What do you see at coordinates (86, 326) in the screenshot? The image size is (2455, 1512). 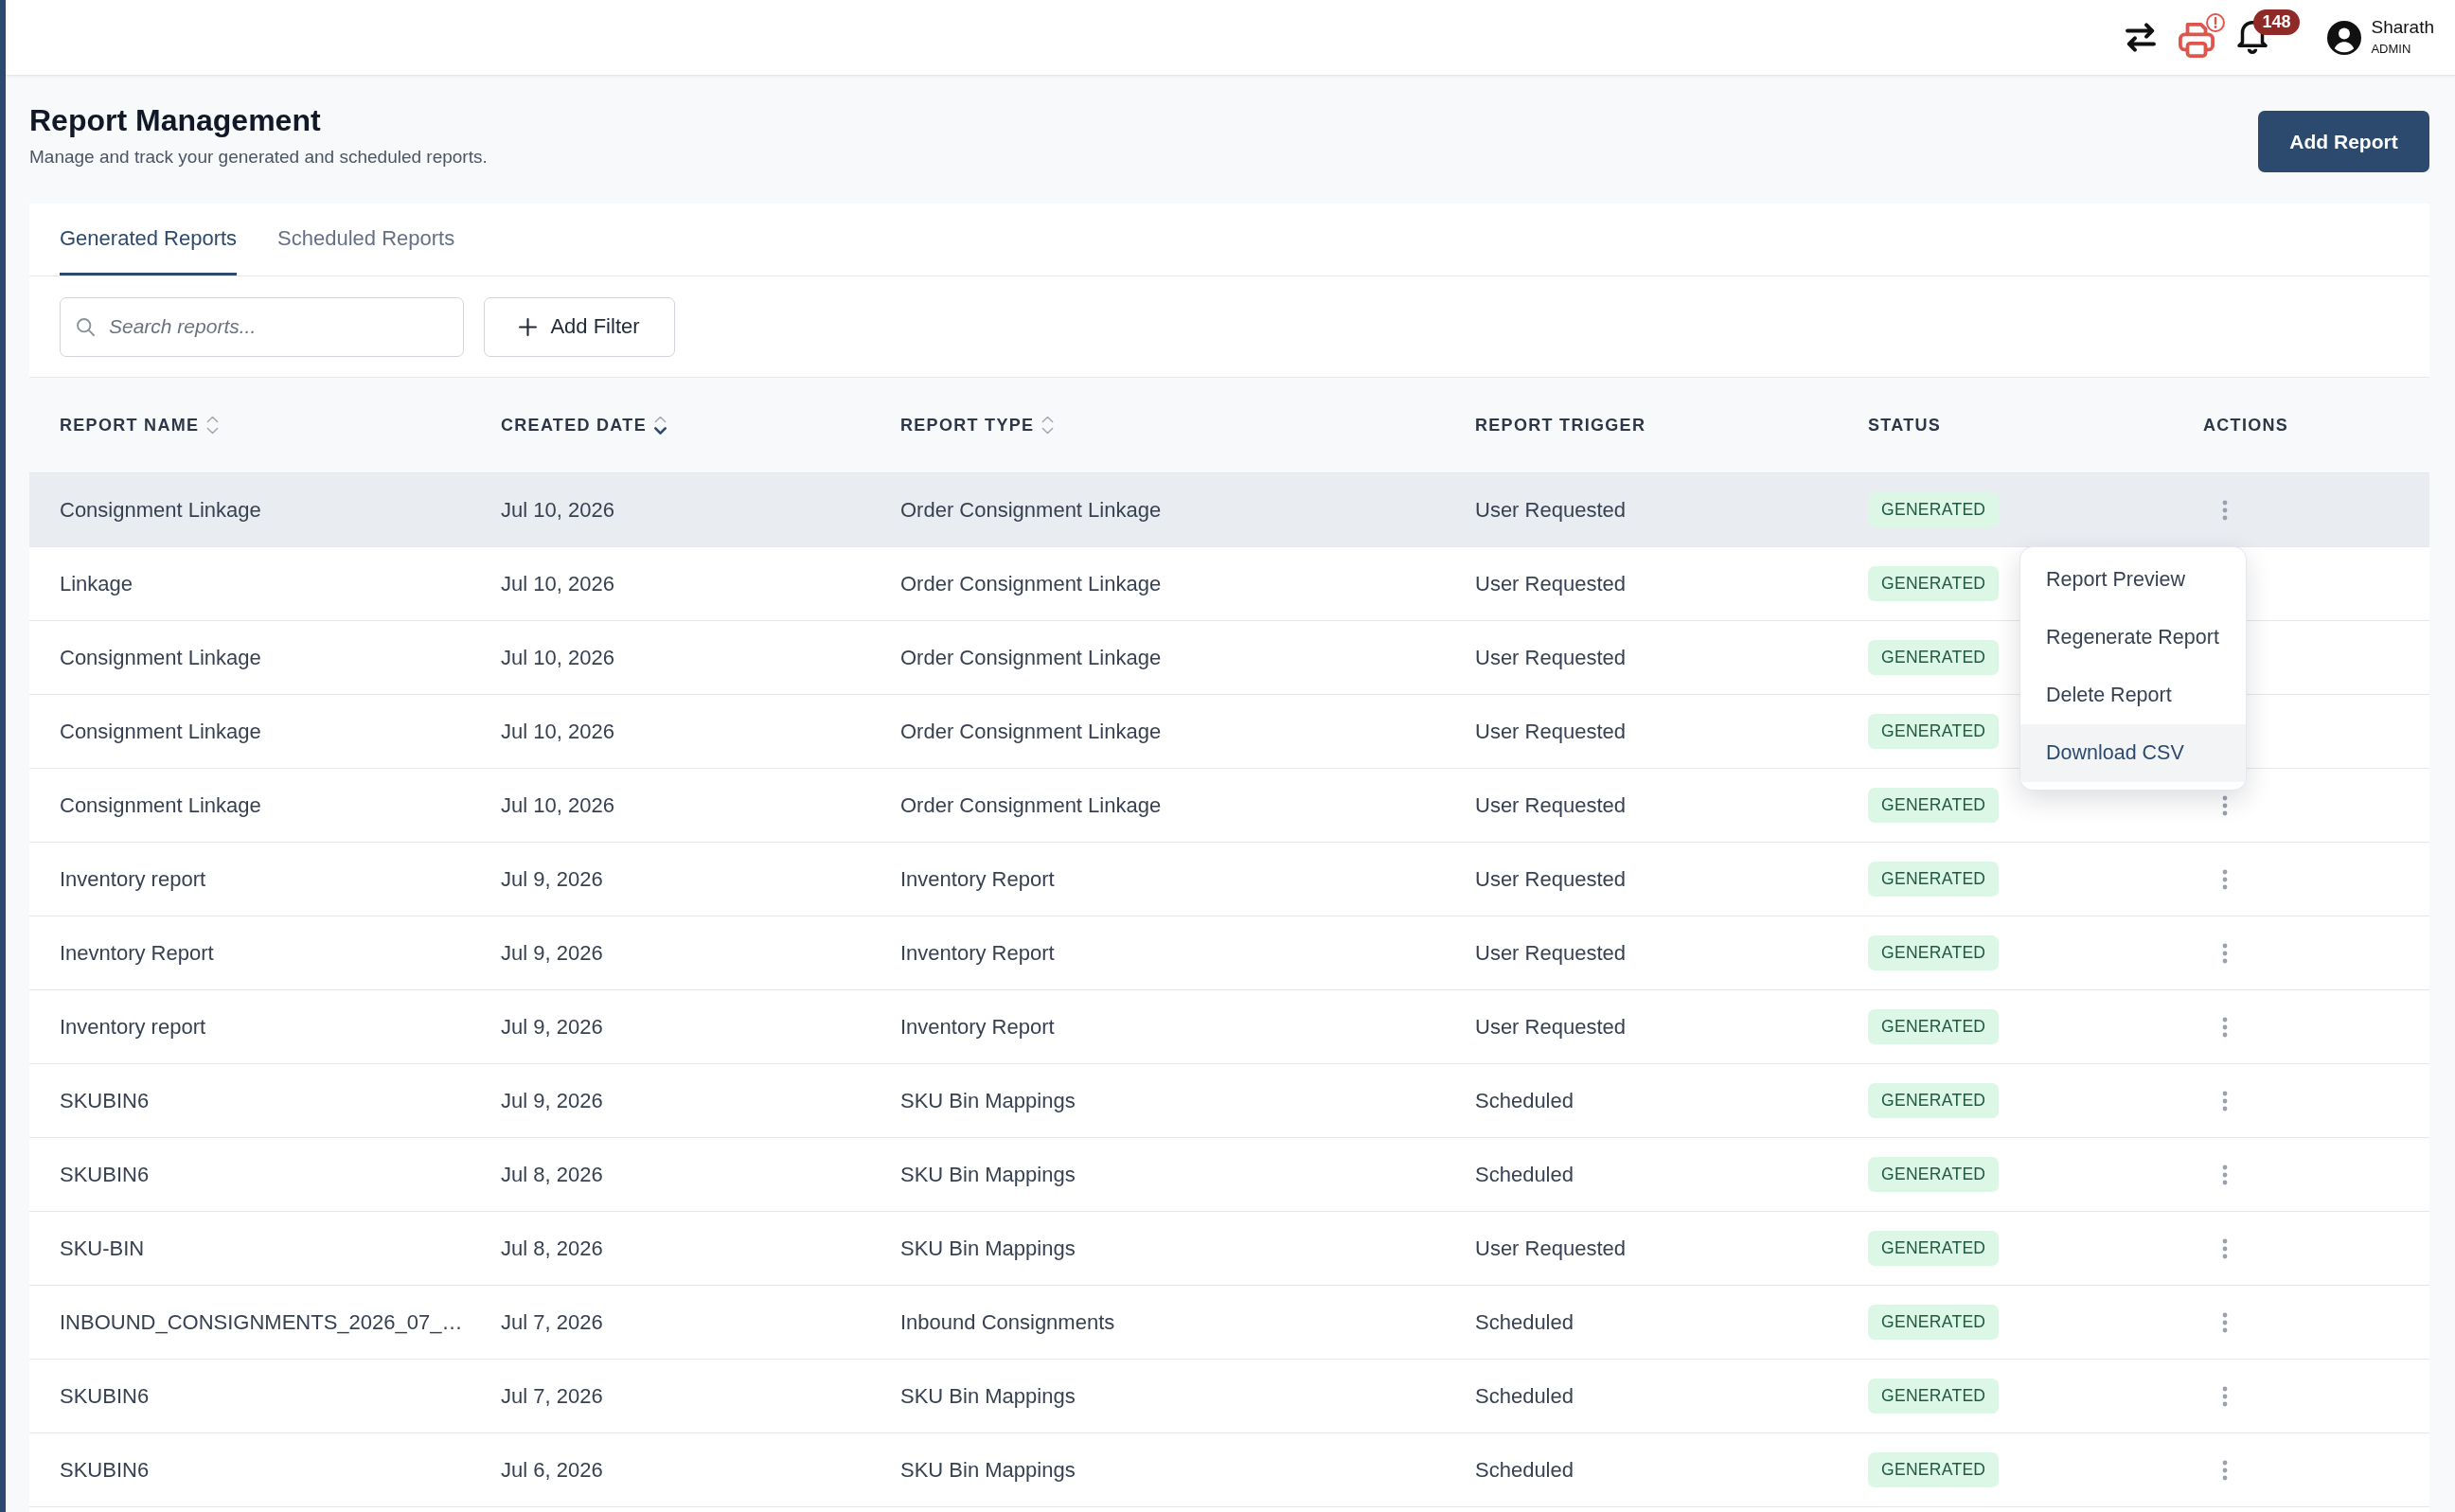 I see `search-icon` at bounding box center [86, 326].